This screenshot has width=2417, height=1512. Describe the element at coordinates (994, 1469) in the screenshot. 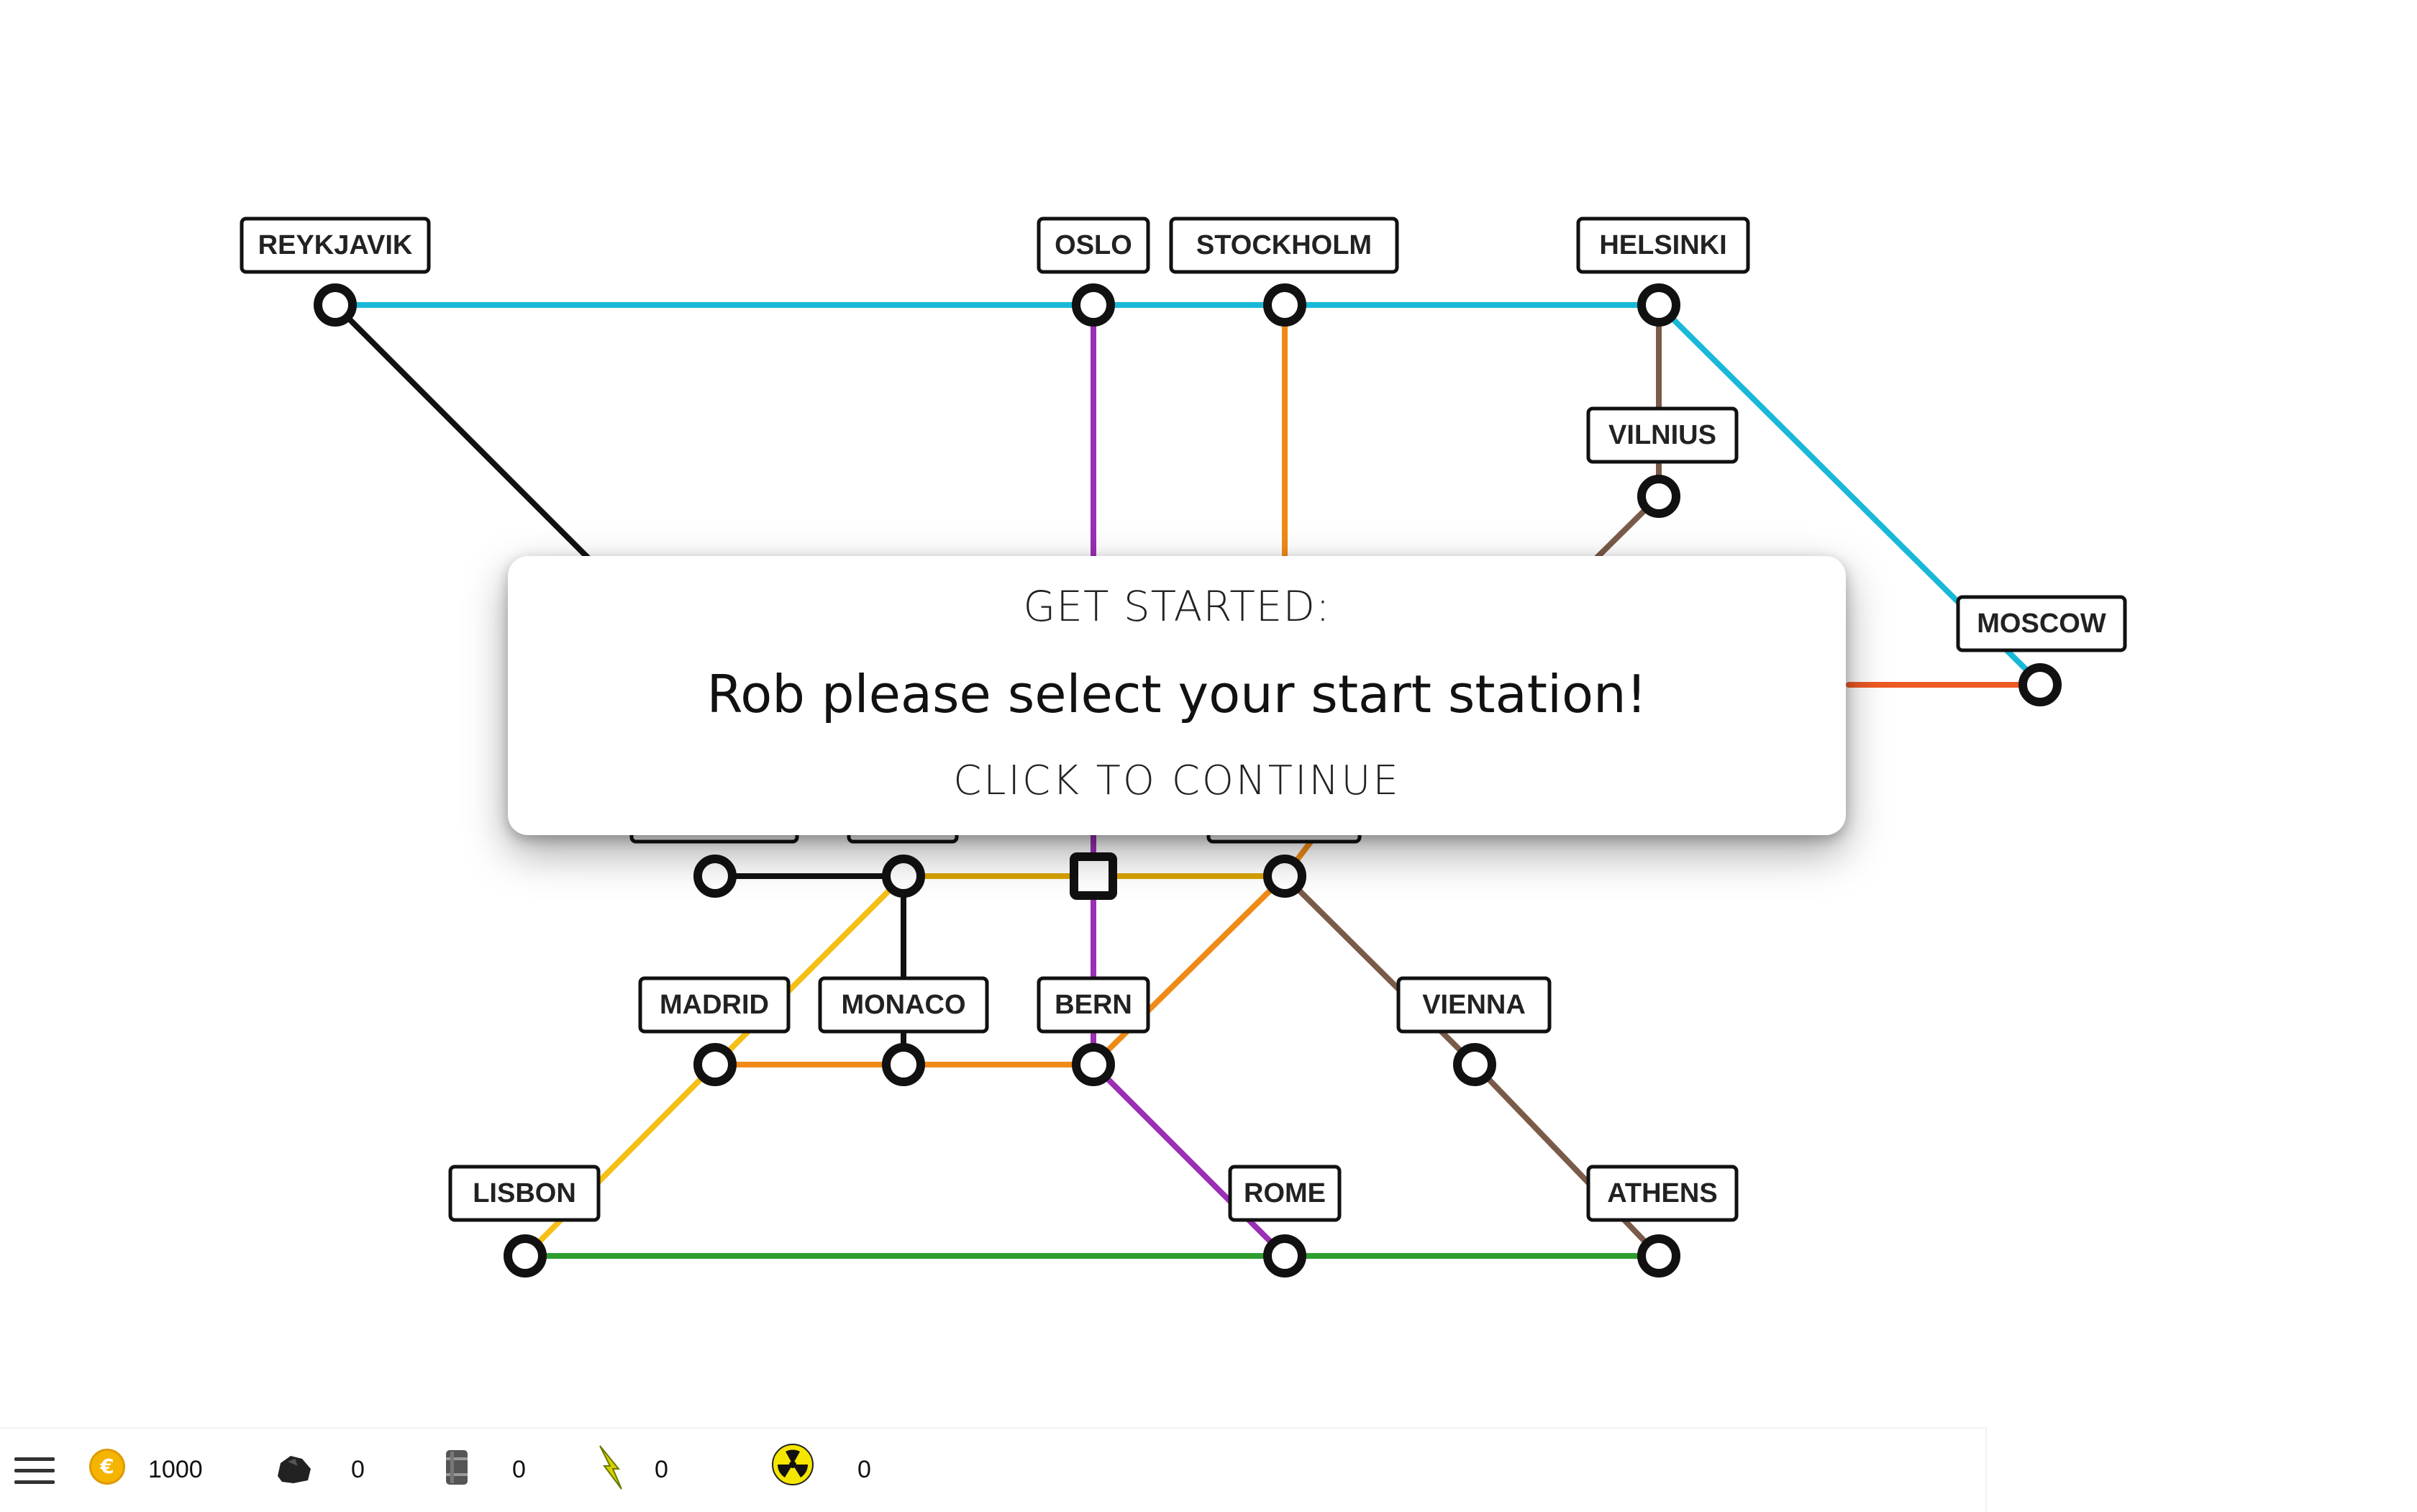

I see `resource-bar: € 1000 0 0 0 0` at that location.